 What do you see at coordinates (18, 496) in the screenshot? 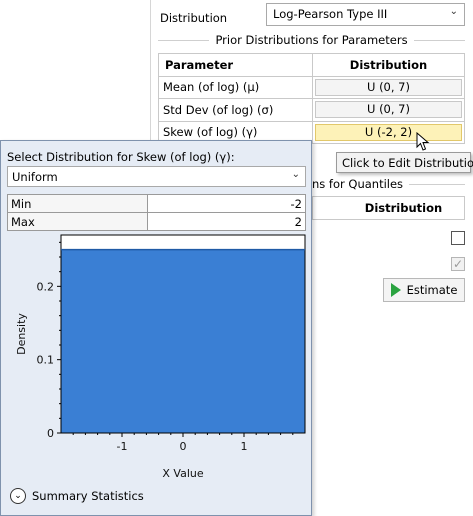
I see `expand-chevron-icon: ⌄` at bounding box center [18, 496].